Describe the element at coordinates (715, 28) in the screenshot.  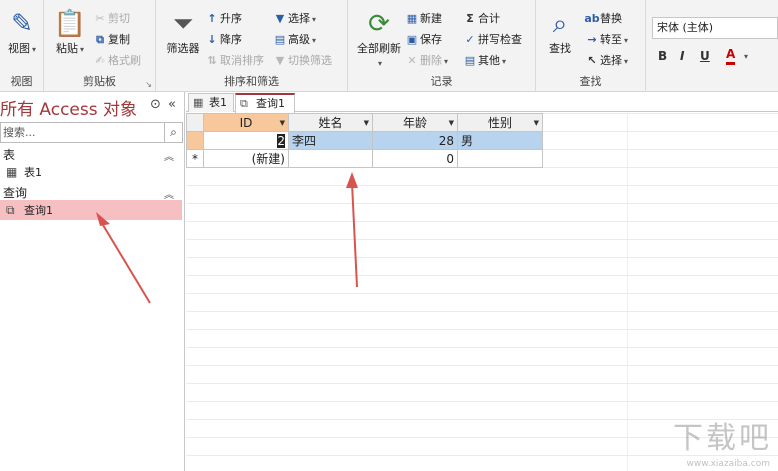
I see `font-name-select: 宋体 (主体)` at that location.